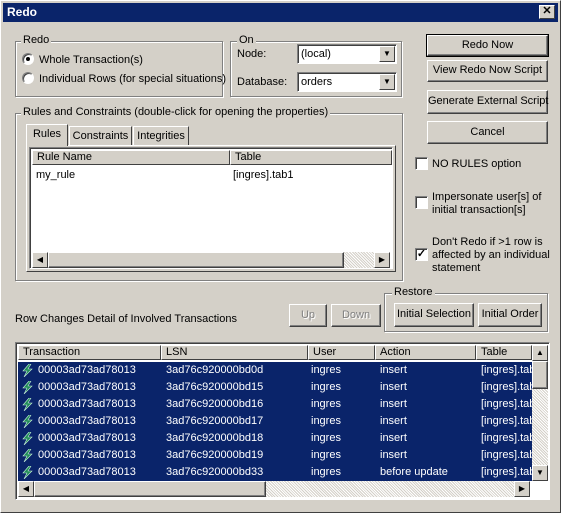  I want to click on lsn-cell: 3ad76c920000bd17, so click(215, 421).